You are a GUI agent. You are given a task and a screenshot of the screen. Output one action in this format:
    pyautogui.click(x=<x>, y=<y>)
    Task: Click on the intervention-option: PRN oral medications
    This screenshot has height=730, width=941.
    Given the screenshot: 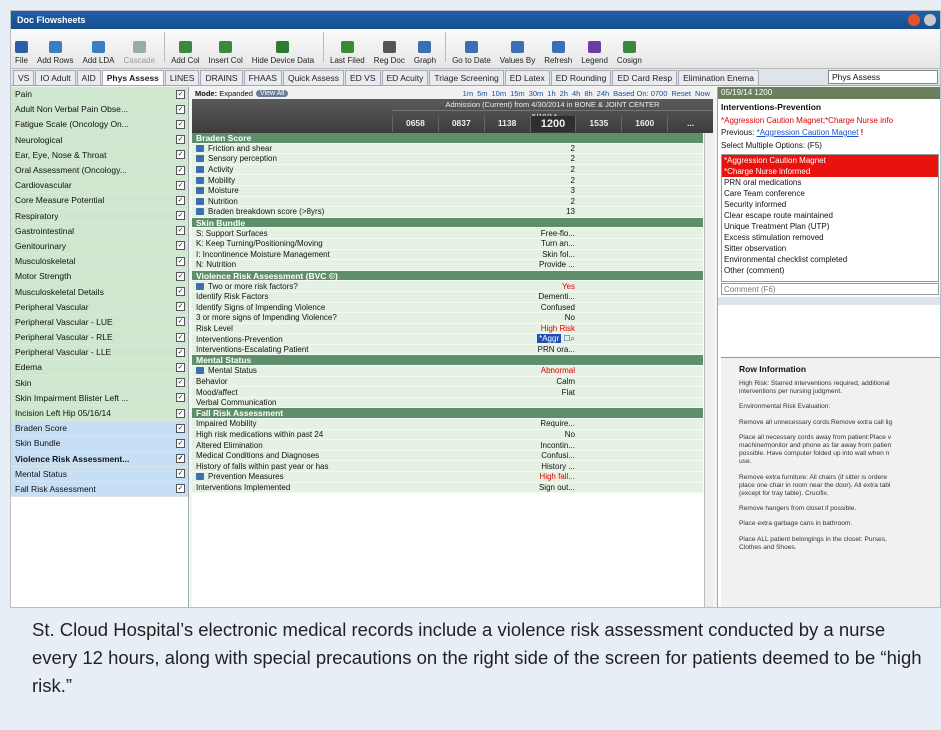 What is the action you would take?
    pyautogui.click(x=830, y=182)
    